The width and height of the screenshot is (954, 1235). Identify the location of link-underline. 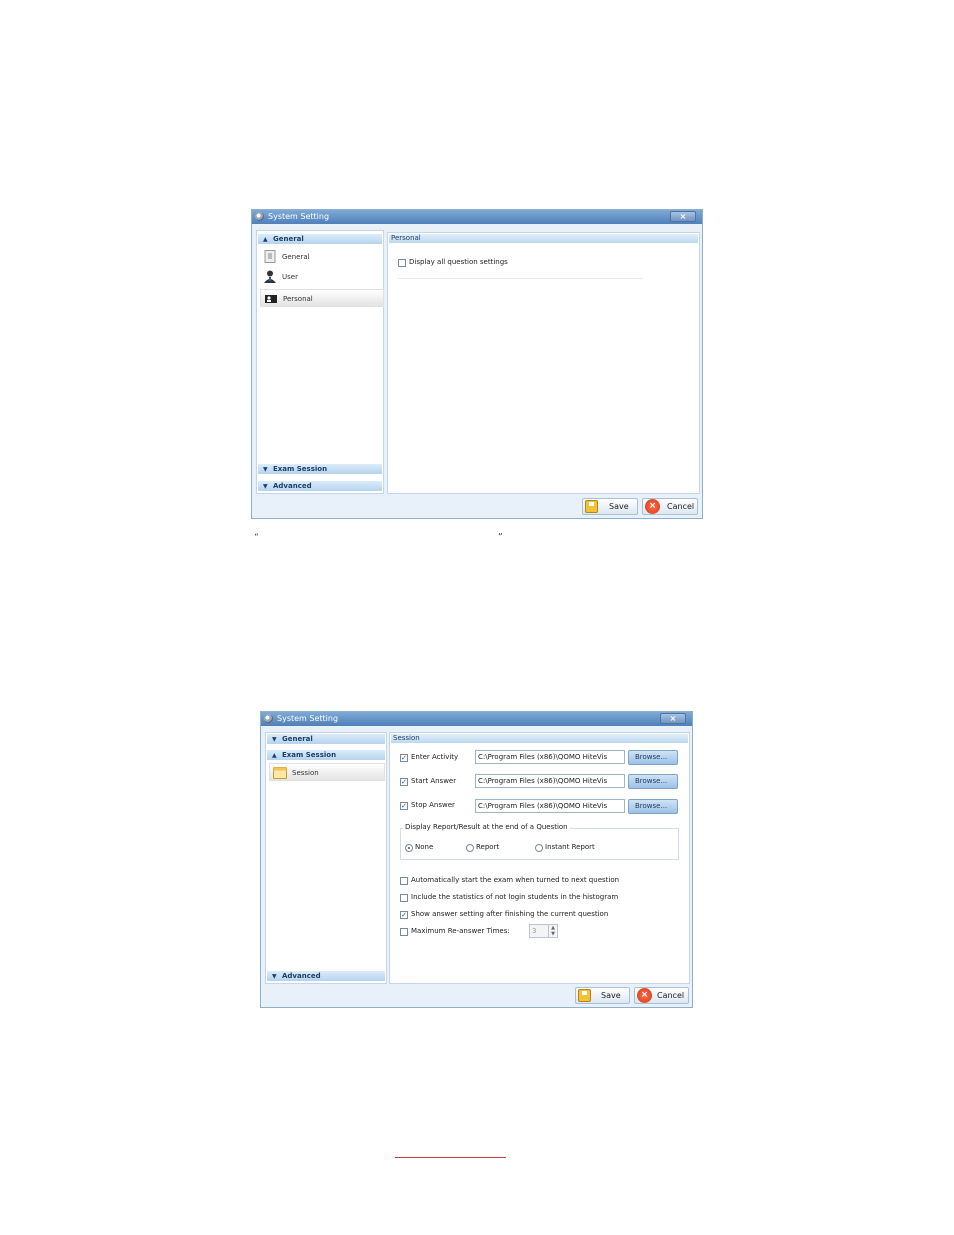
(450, 1157).